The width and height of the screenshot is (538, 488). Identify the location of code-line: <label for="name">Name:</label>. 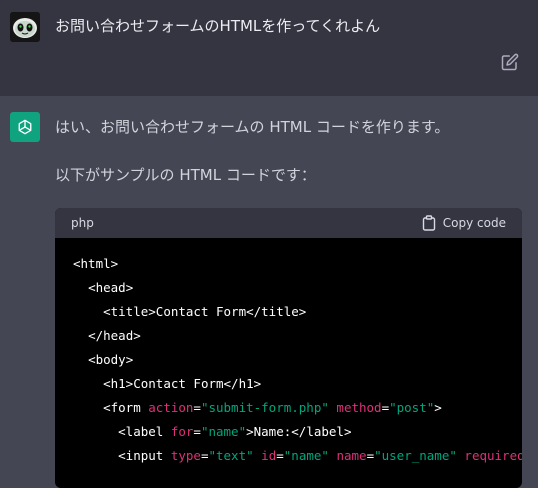
(288, 432).